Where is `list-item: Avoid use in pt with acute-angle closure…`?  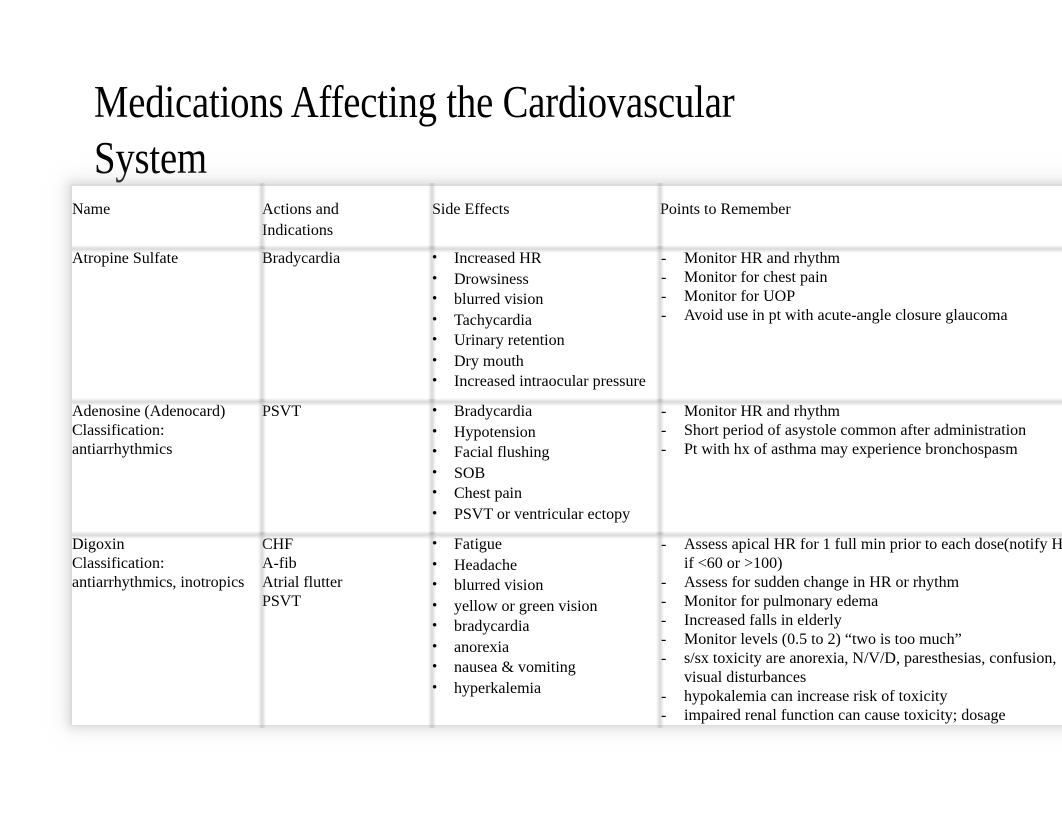 list-item: Avoid use in pt with acute-angle closure… is located at coordinates (861, 315).